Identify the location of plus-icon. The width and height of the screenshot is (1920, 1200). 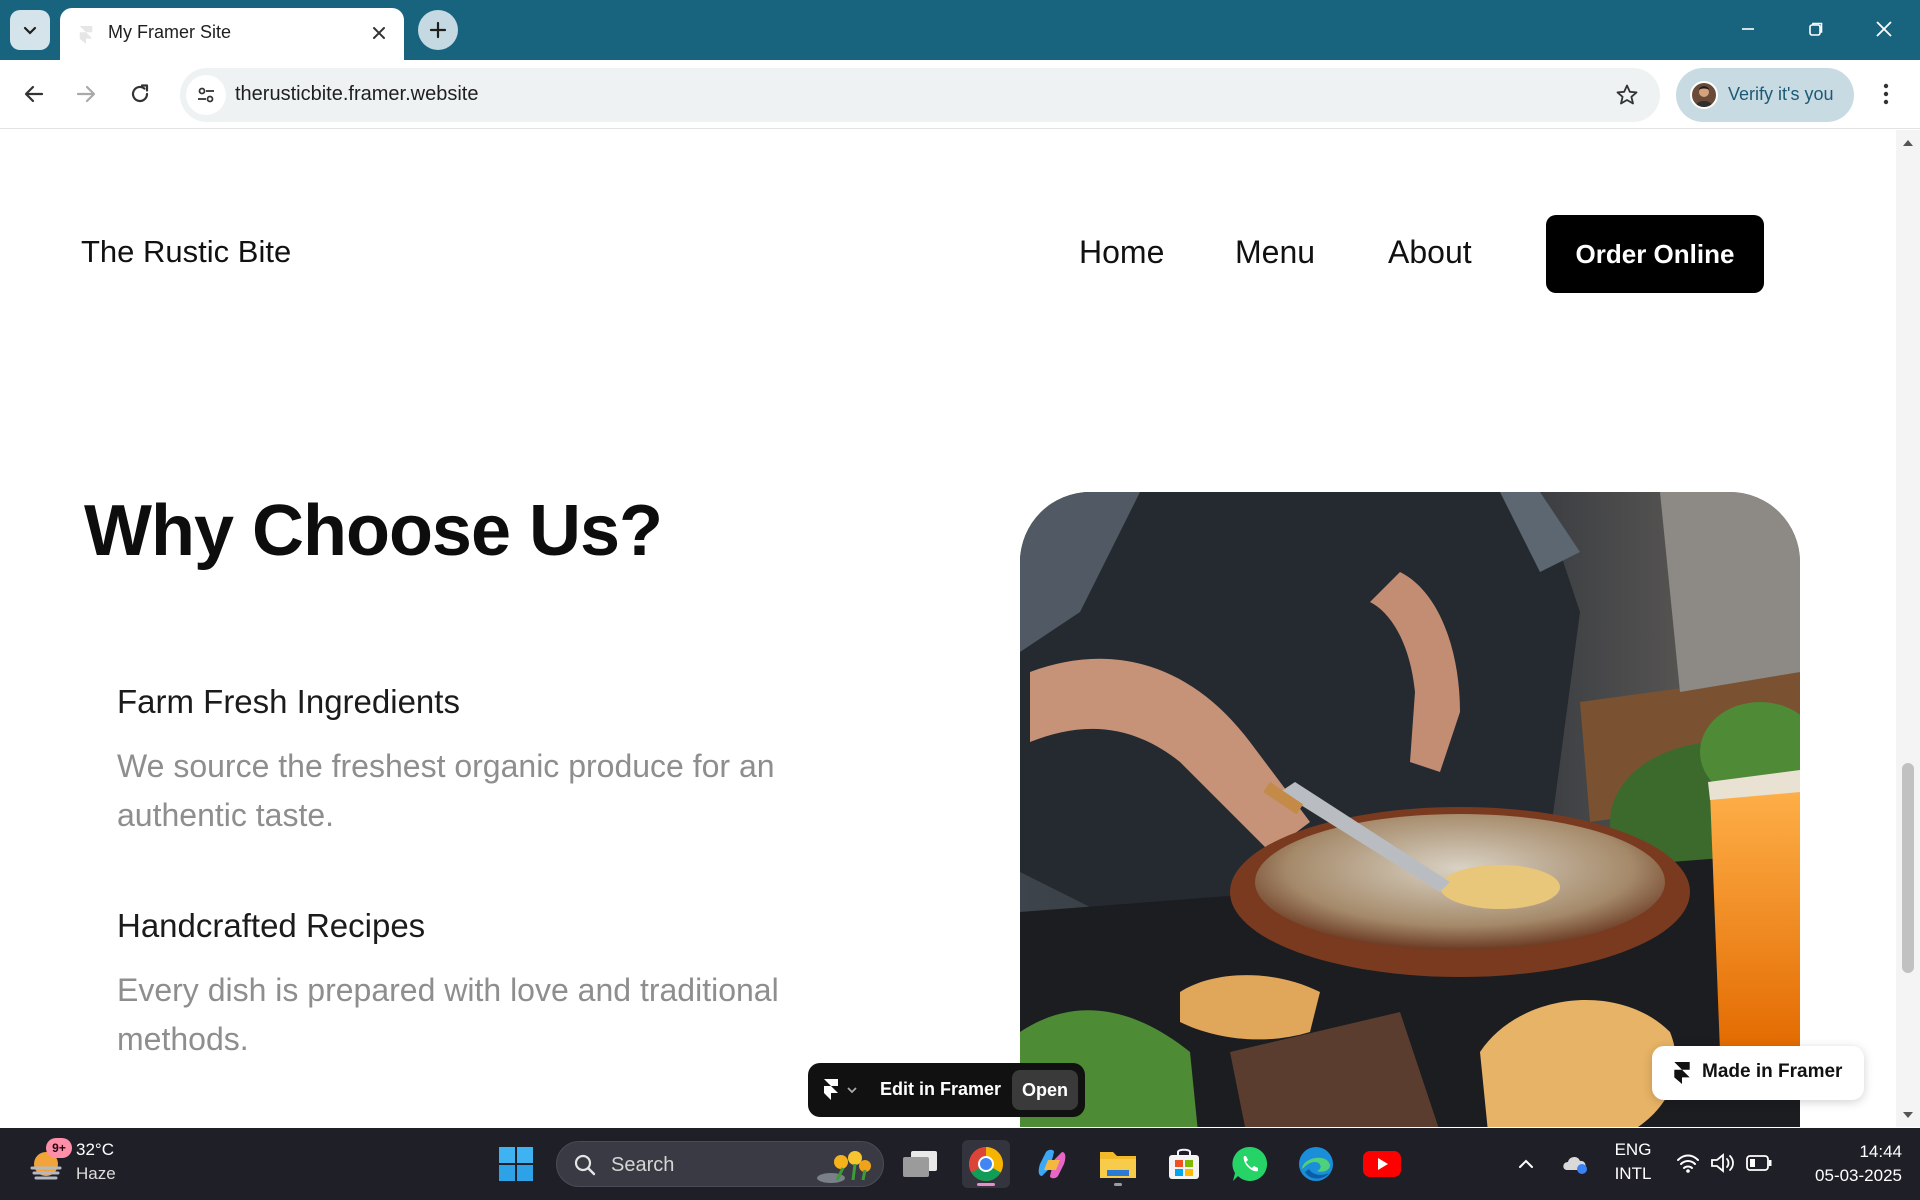
(438, 30).